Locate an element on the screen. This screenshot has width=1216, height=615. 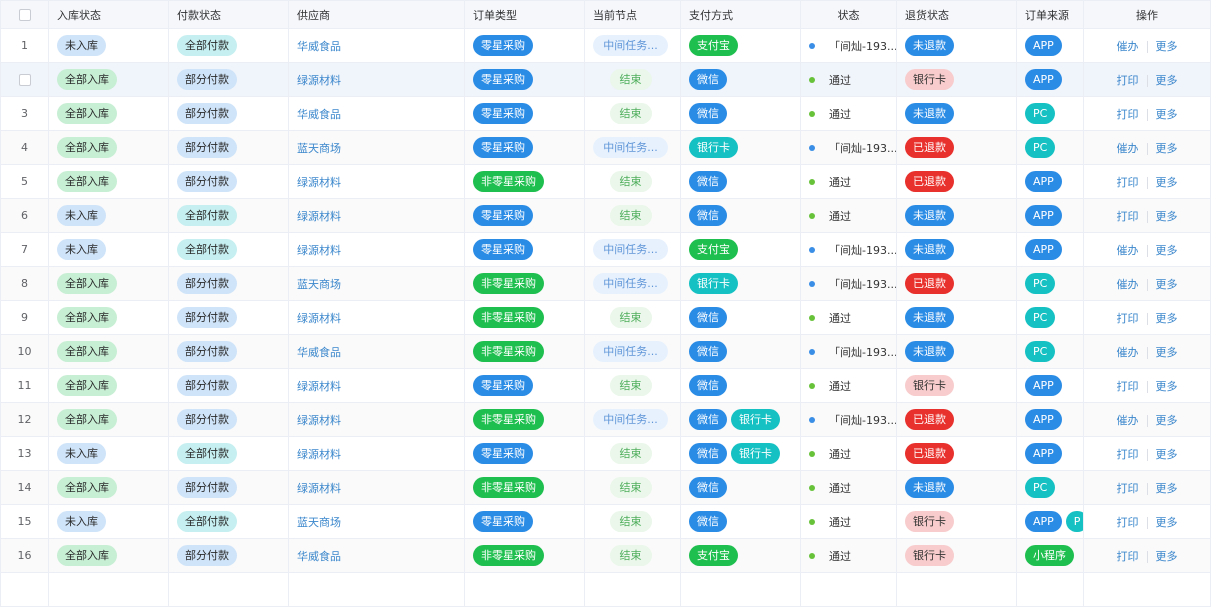
header-in-status: 入库状态 is located at coordinates (108, 14).